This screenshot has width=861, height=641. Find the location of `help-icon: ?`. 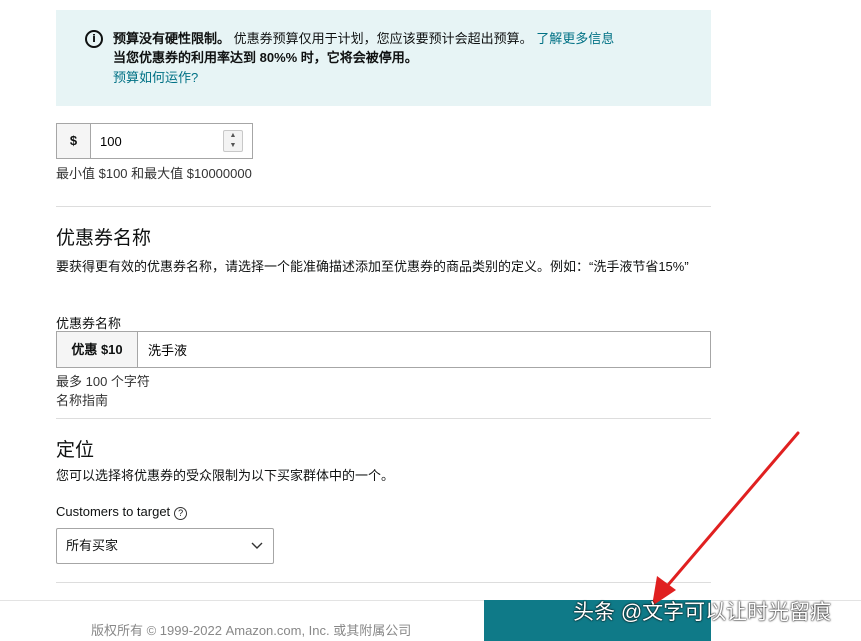

help-icon: ? is located at coordinates (181, 513).